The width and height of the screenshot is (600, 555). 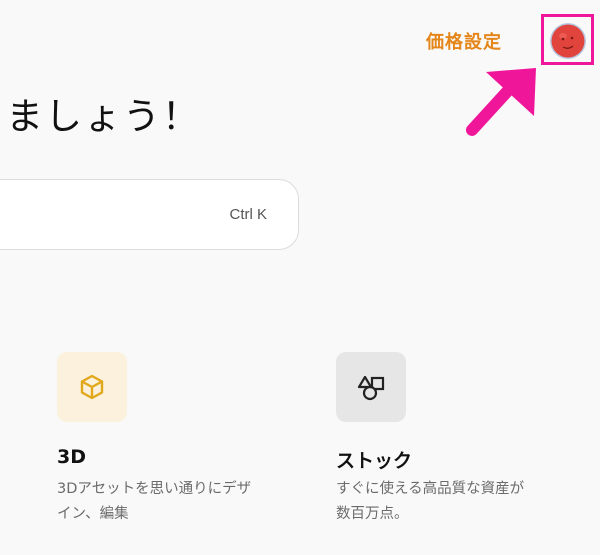 What do you see at coordinates (374, 459) in the screenshot?
I see `card-stock-title: ストック` at bounding box center [374, 459].